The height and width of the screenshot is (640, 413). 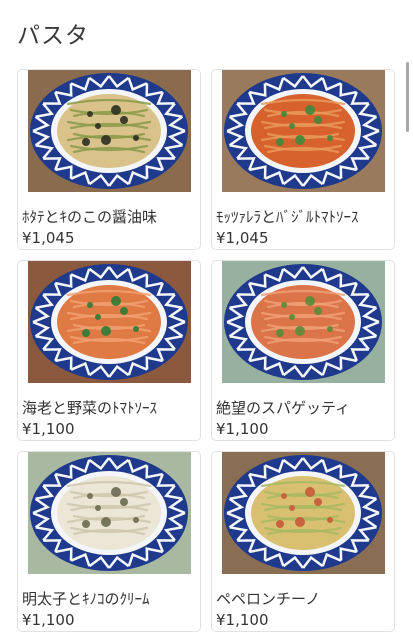 What do you see at coordinates (90, 408) in the screenshot?
I see `dish-name: 海老と野菜のﾄﾏﾄｿｰｽ` at bounding box center [90, 408].